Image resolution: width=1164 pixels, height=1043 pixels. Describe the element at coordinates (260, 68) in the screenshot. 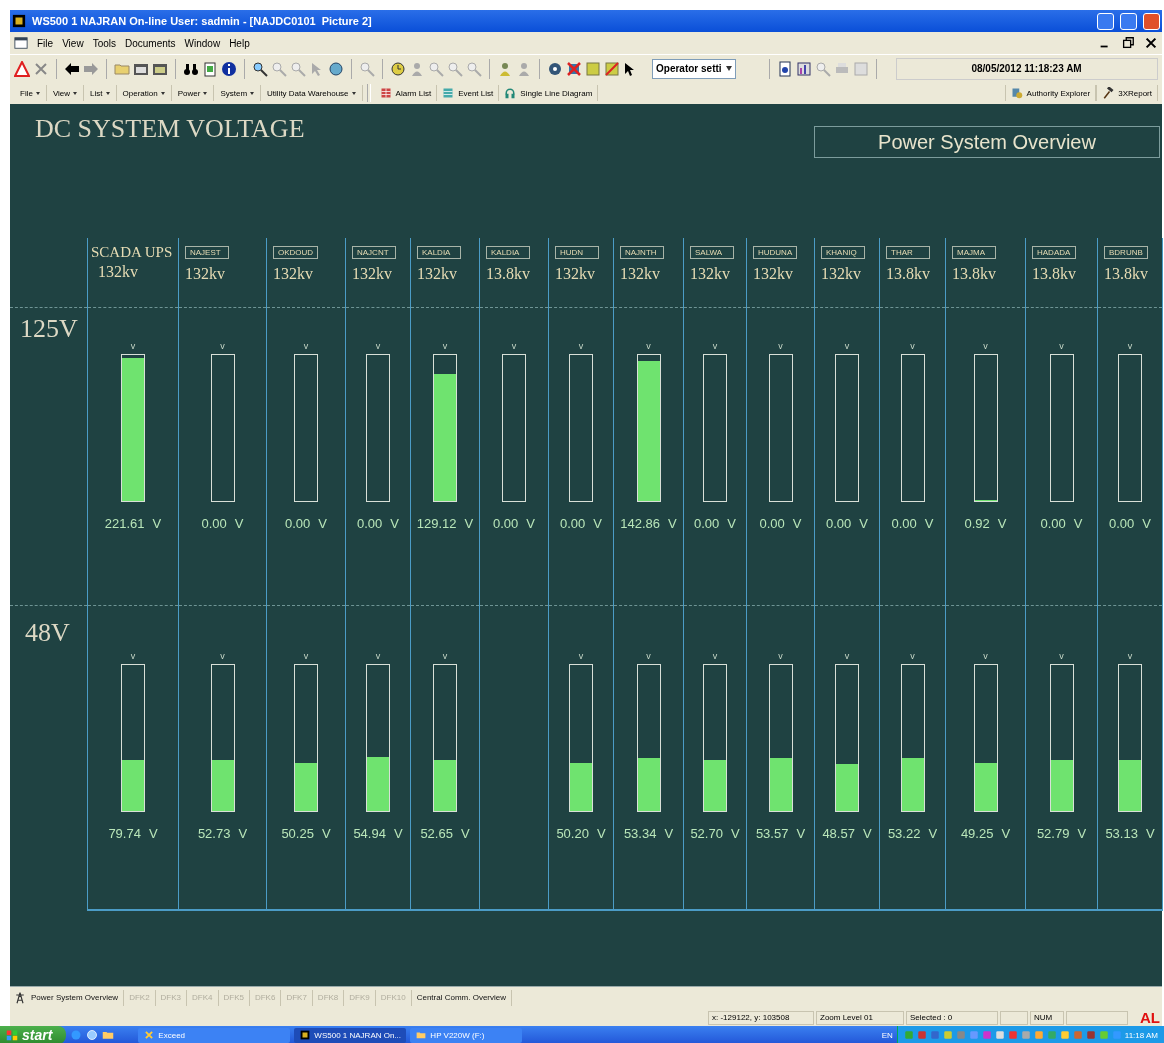

I see `zoom-icon` at that location.